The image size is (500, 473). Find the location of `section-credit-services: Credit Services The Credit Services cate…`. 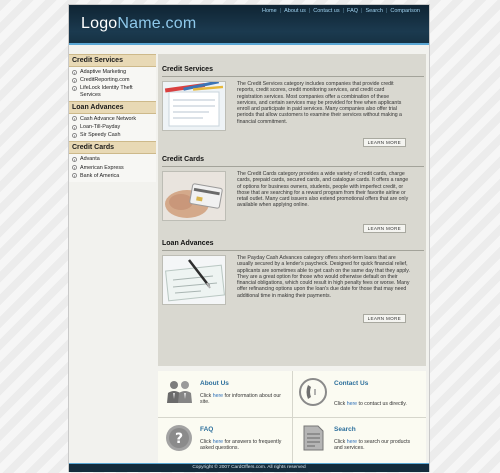

section-credit-services: Credit Services The Credit Services cate… is located at coordinates (293, 106).